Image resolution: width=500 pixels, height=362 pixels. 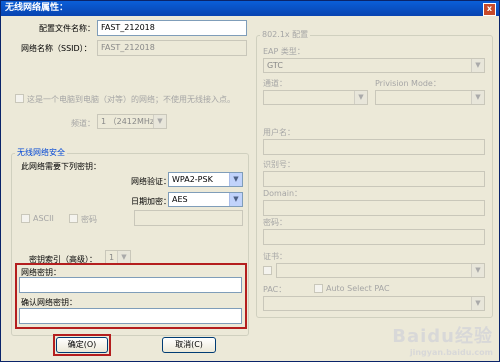 I want to click on pac-label: PAC：, so click(x=275, y=289).